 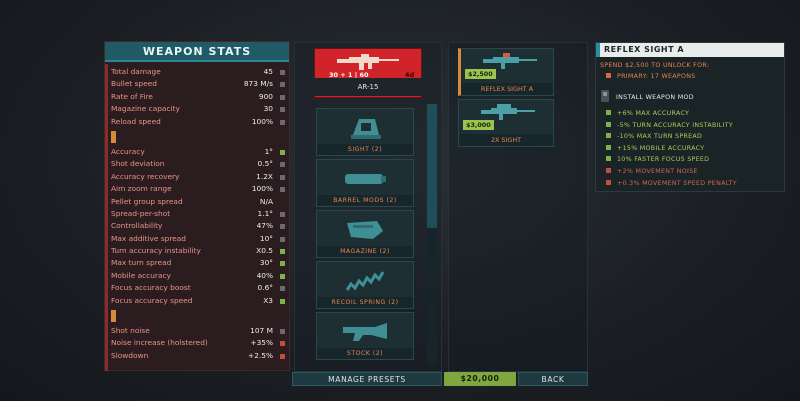 I want to click on stat-label: Max turn spread, so click(x=141, y=263).